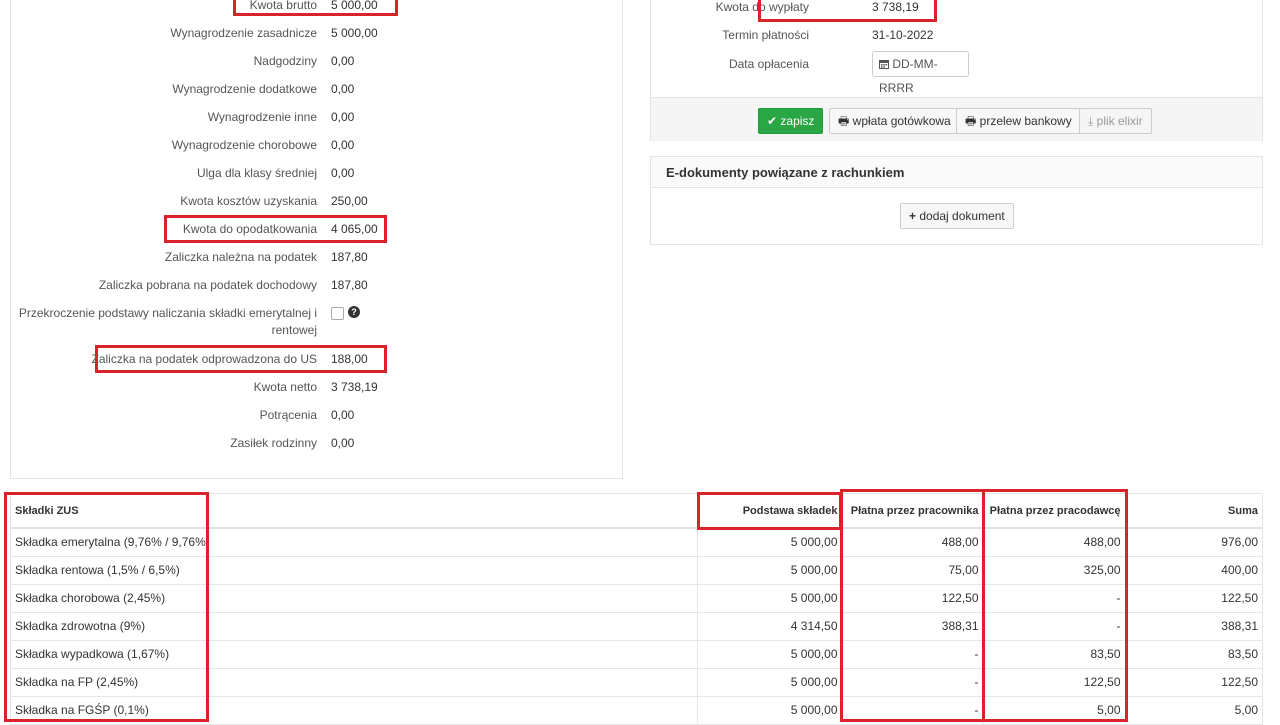 The height and width of the screenshot is (725, 1280). I want to click on field-label: Kwota do opodatkowania, so click(249, 229).